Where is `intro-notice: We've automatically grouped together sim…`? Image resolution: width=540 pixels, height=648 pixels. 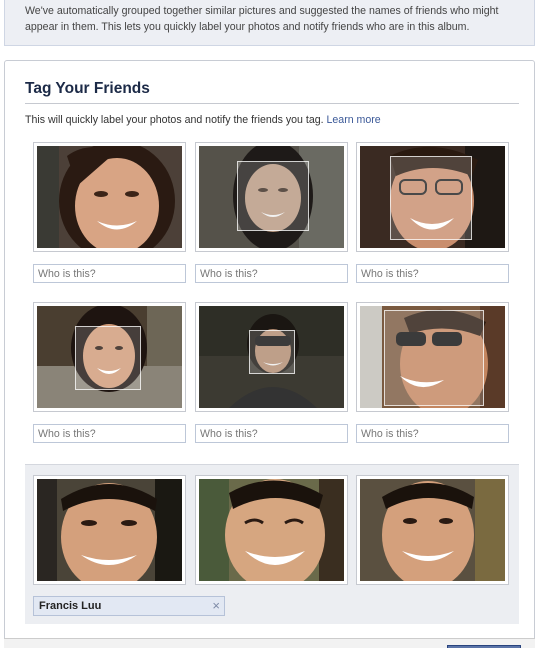 intro-notice: We've automatically grouped together sim… is located at coordinates (269, 23).